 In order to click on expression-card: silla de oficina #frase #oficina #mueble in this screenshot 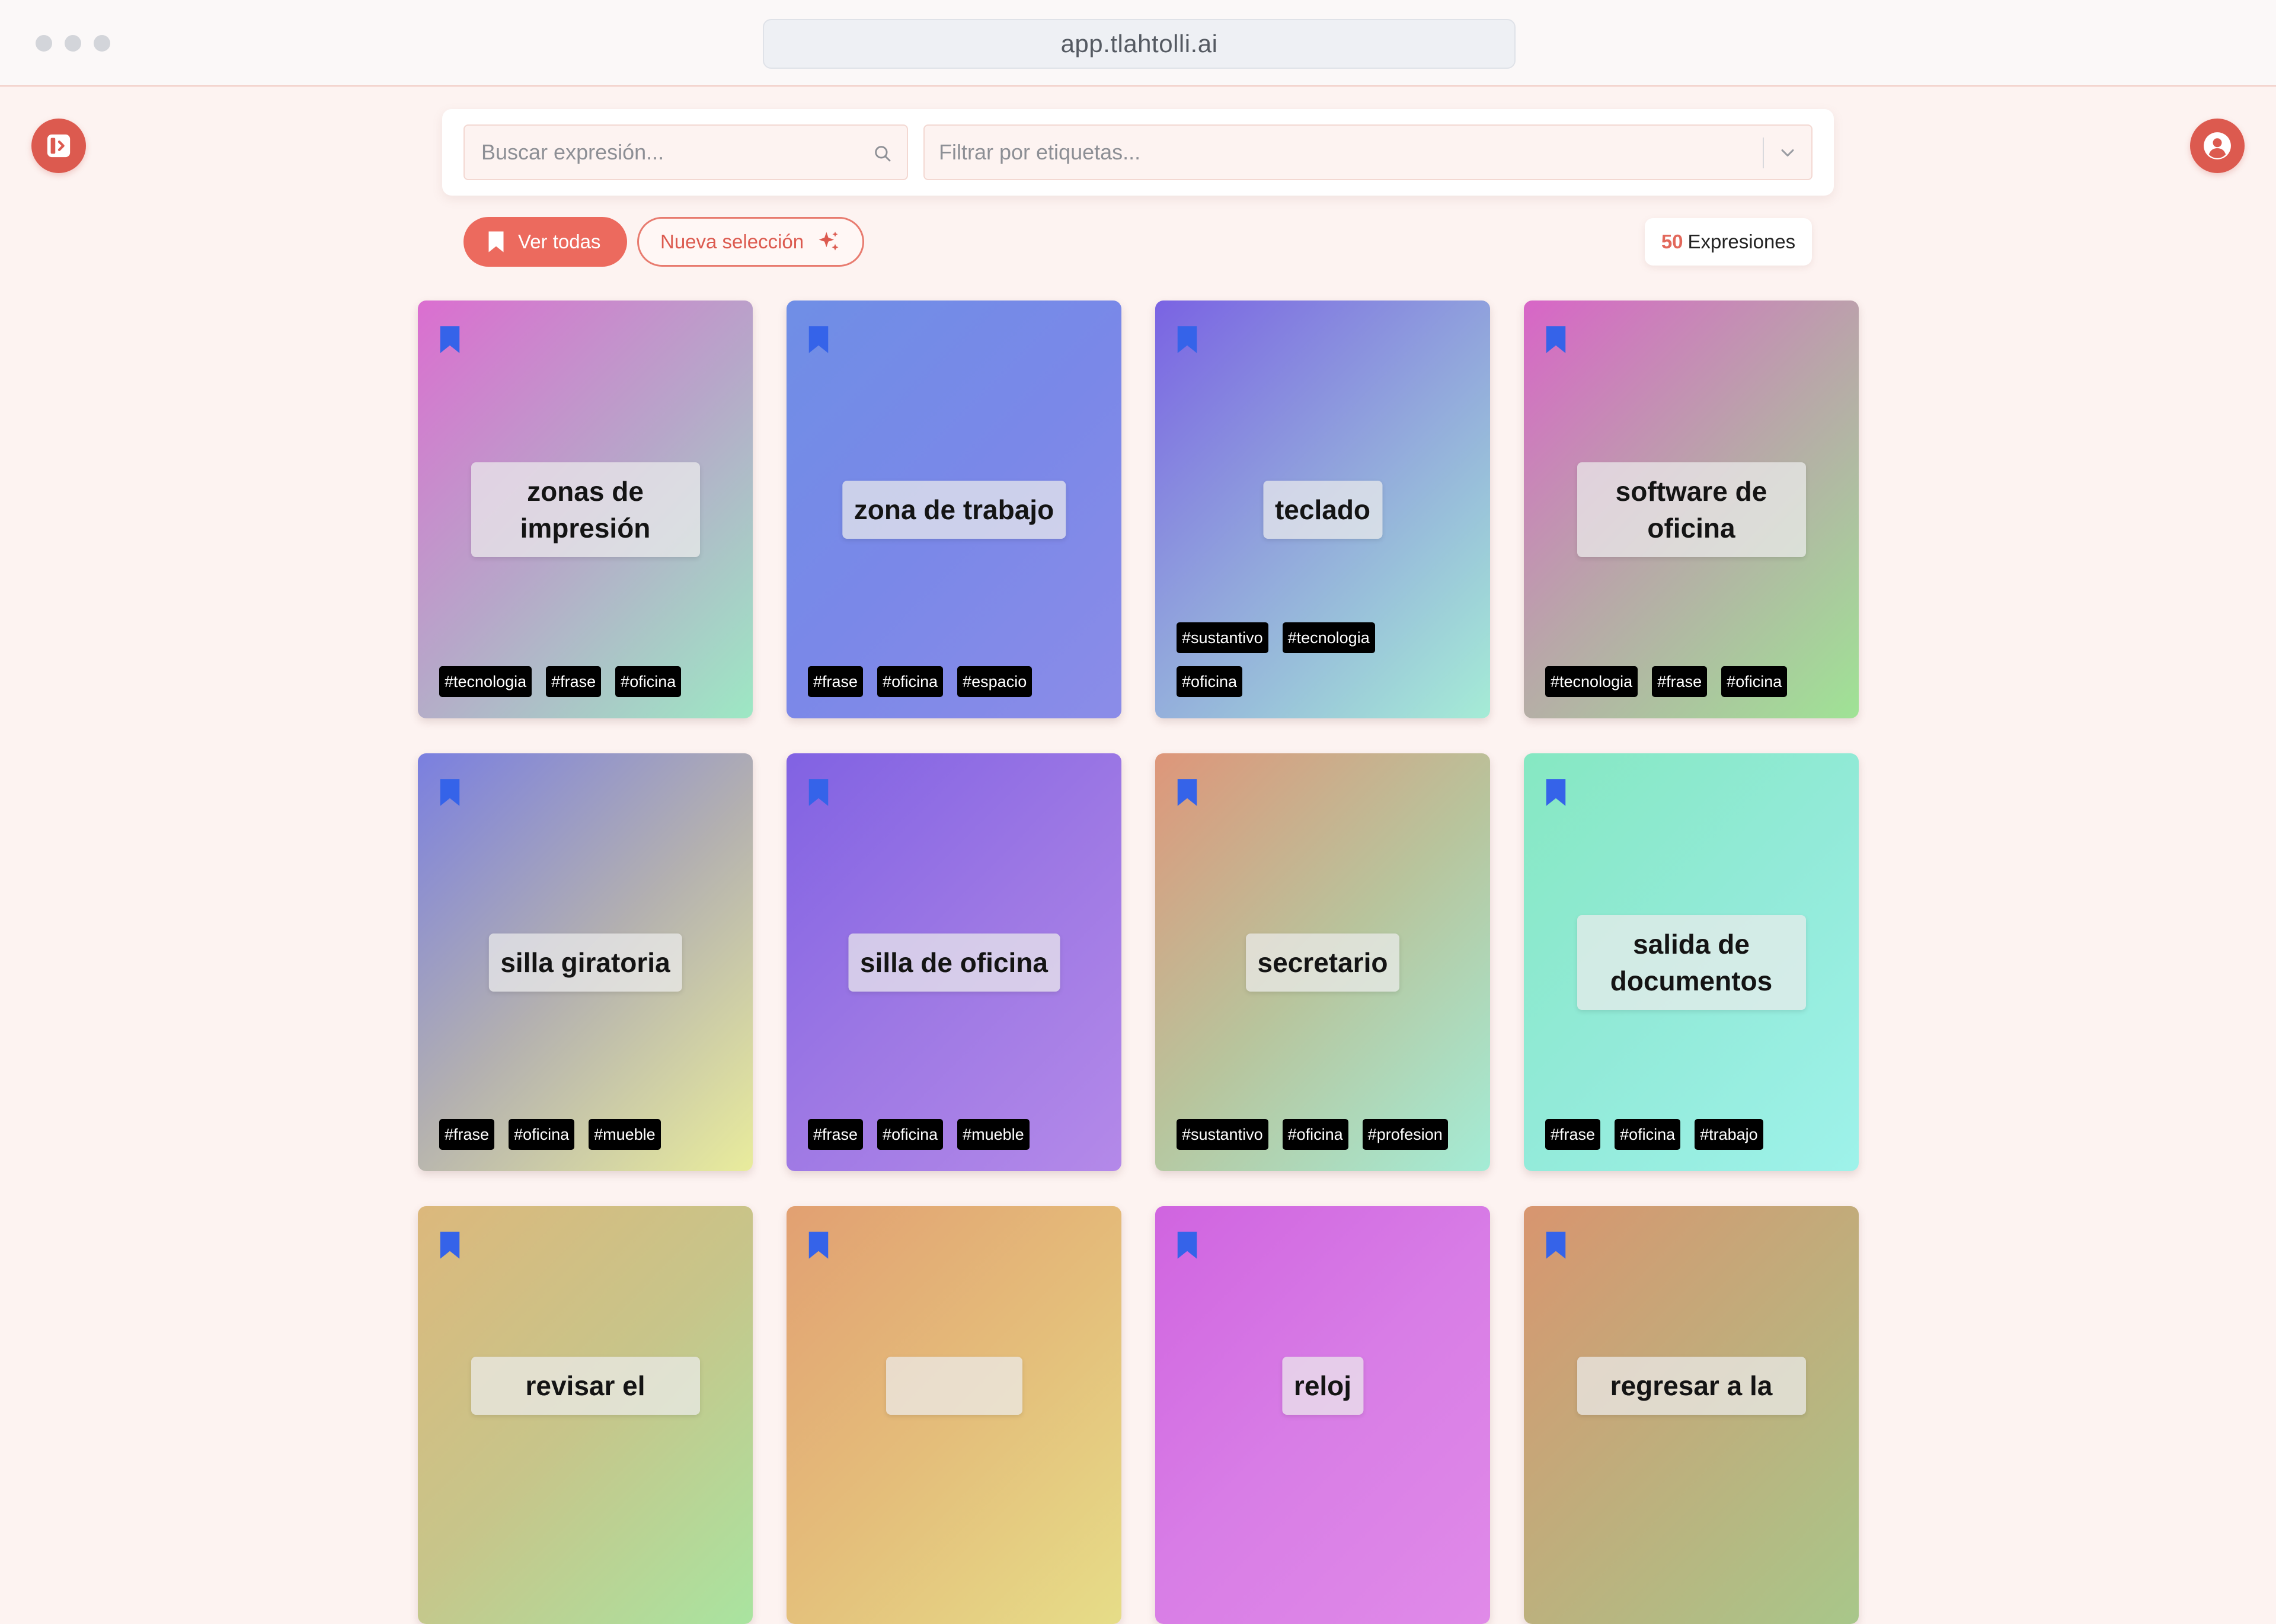, I will do `click(954, 962)`.